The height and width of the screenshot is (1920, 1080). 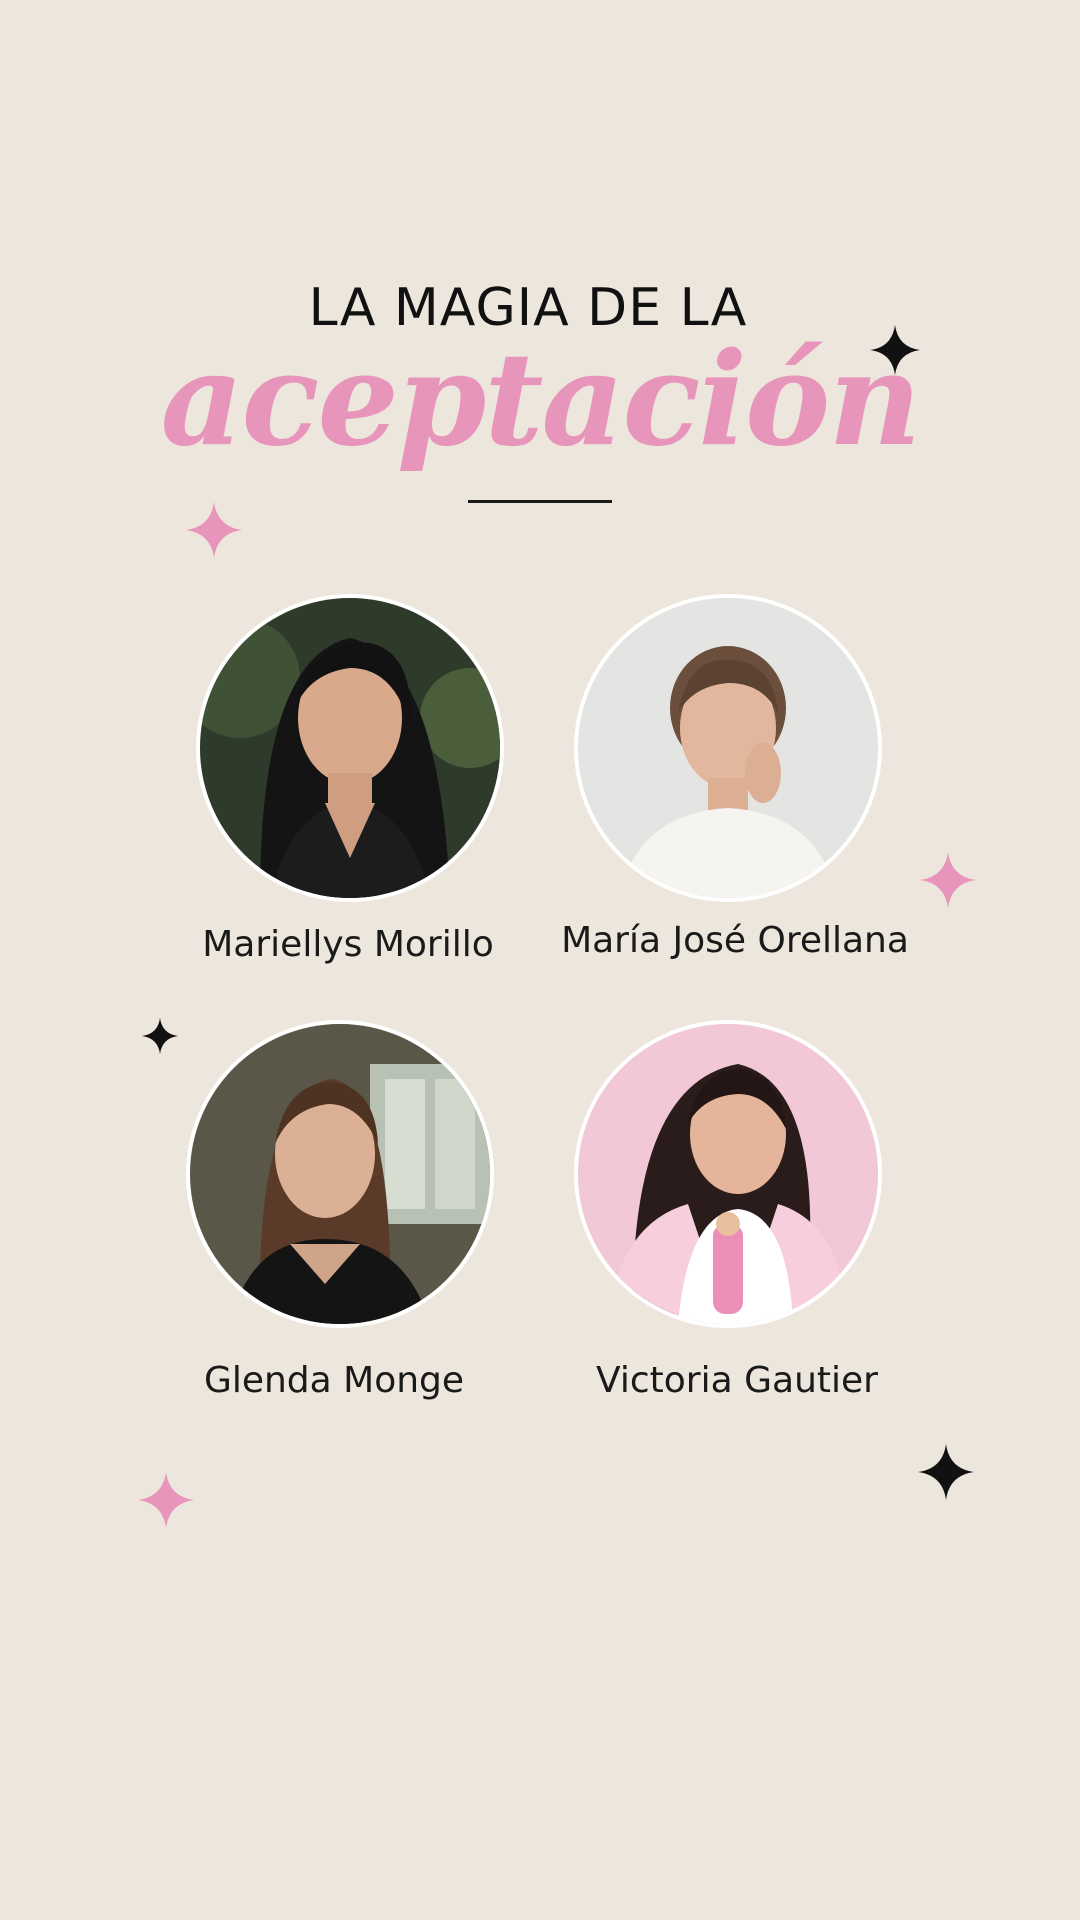 I want to click on person-name-1: Mariellys Morillo, so click(x=348, y=944).